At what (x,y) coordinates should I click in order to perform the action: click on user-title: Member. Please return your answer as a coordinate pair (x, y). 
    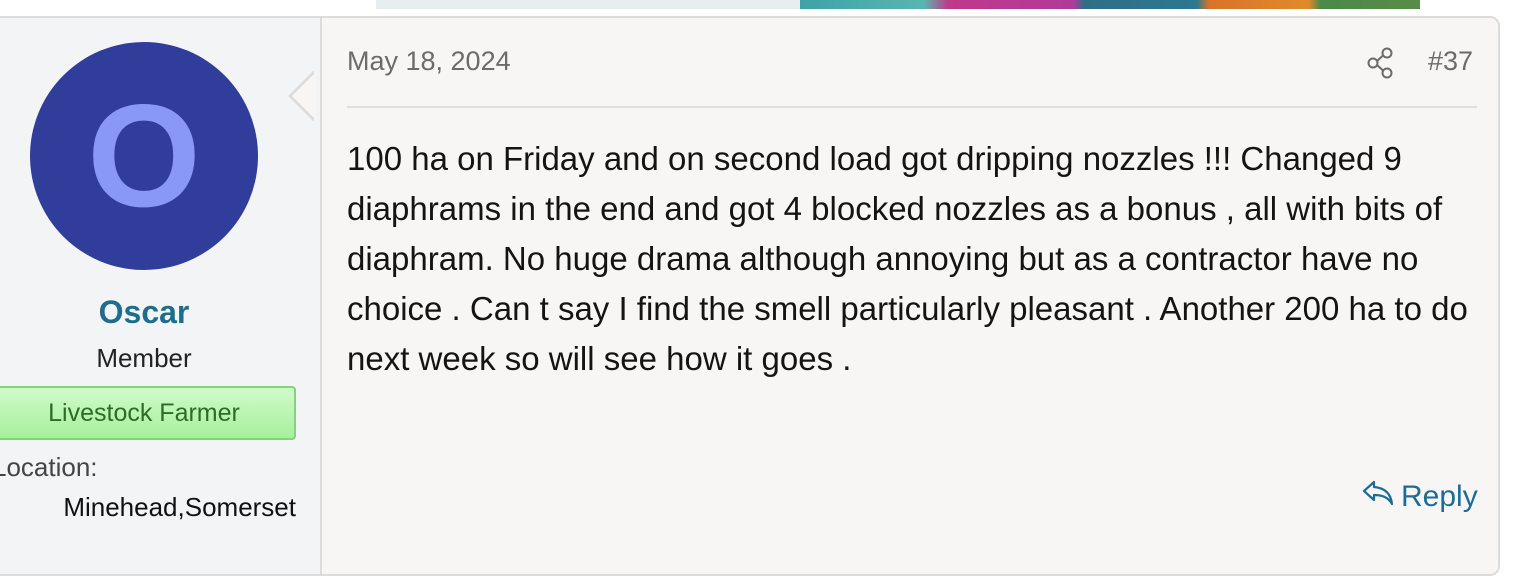
    Looking at the image, I should click on (144, 358).